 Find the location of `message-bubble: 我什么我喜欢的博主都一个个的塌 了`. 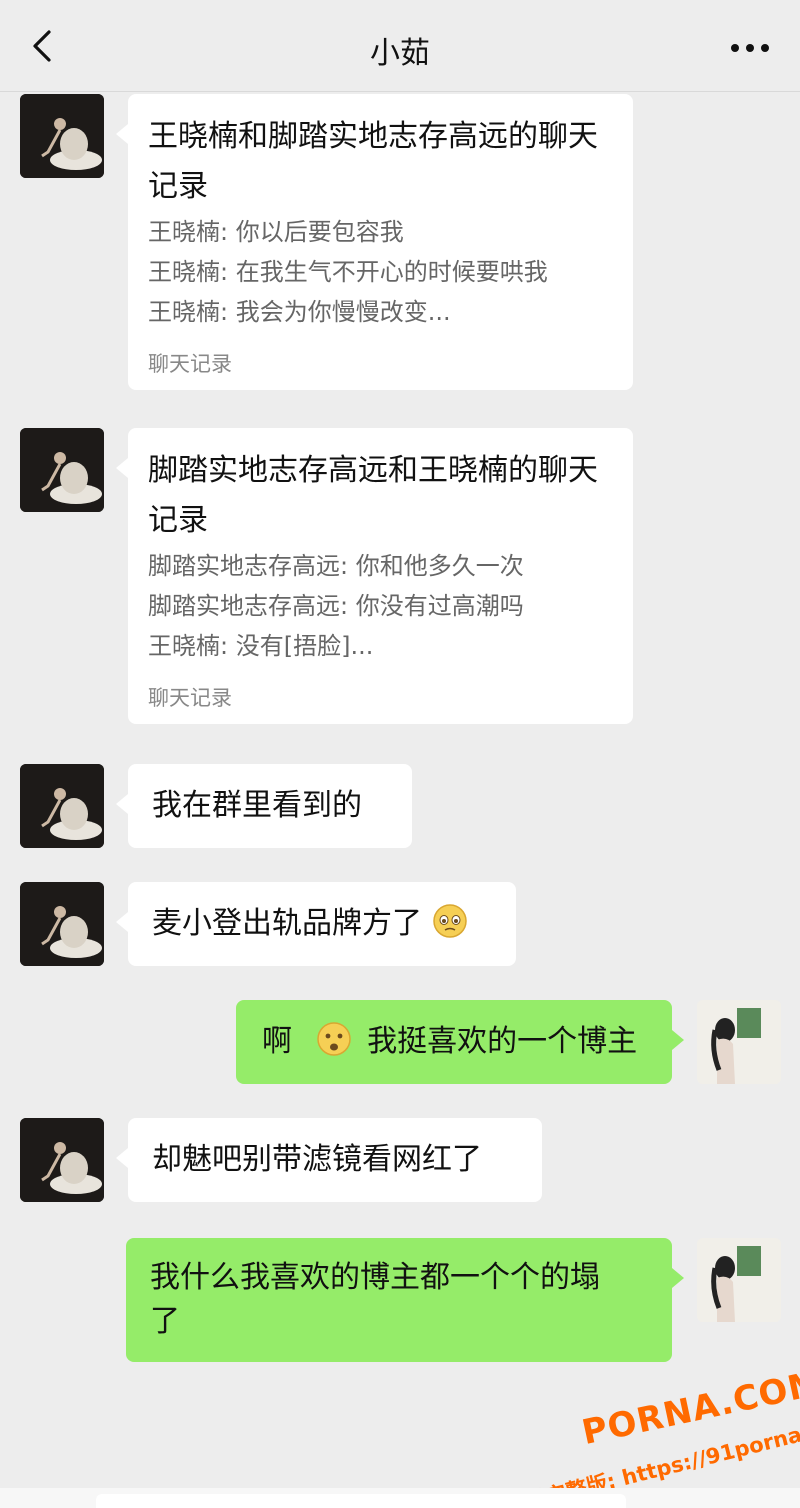

message-bubble: 我什么我喜欢的博主都一个个的塌 了 is located at coordinates (405, 1300).